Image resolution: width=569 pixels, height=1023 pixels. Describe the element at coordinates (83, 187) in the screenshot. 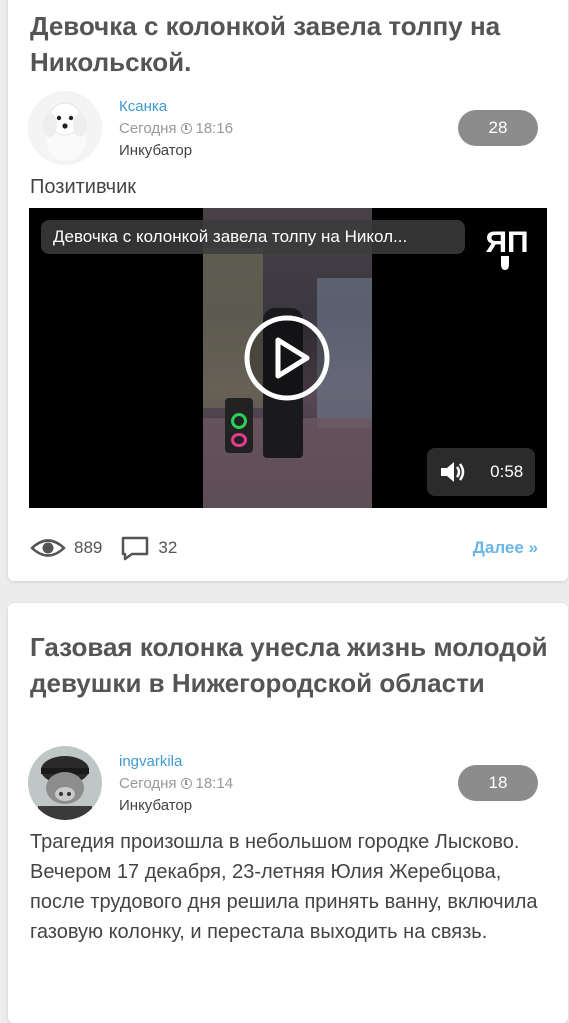

I see `post-lead: Позитивчик` at that location.